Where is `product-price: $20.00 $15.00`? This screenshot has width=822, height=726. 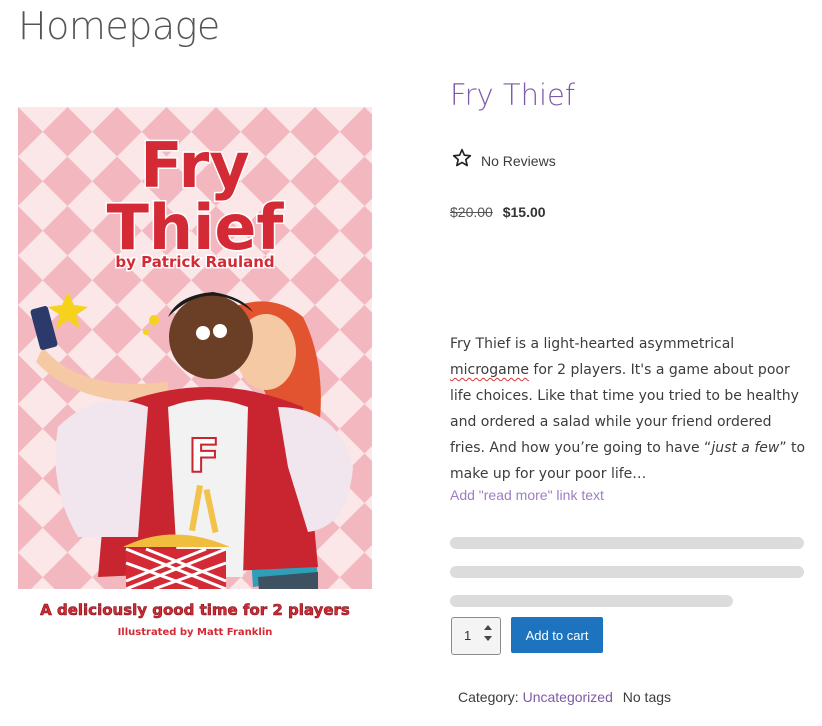 product-price: $20.00 $15.00 is located at coordinates (498, 212).